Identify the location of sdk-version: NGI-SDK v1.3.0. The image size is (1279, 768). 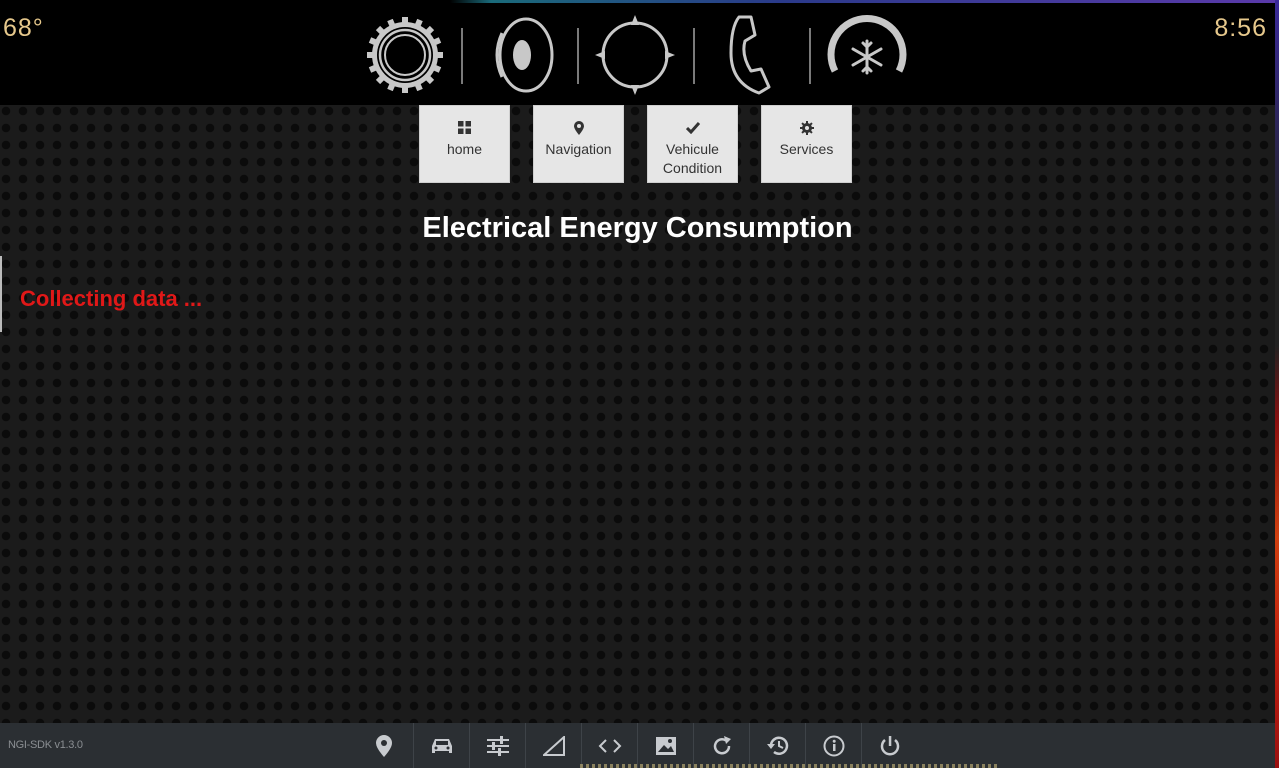
(45, 745).